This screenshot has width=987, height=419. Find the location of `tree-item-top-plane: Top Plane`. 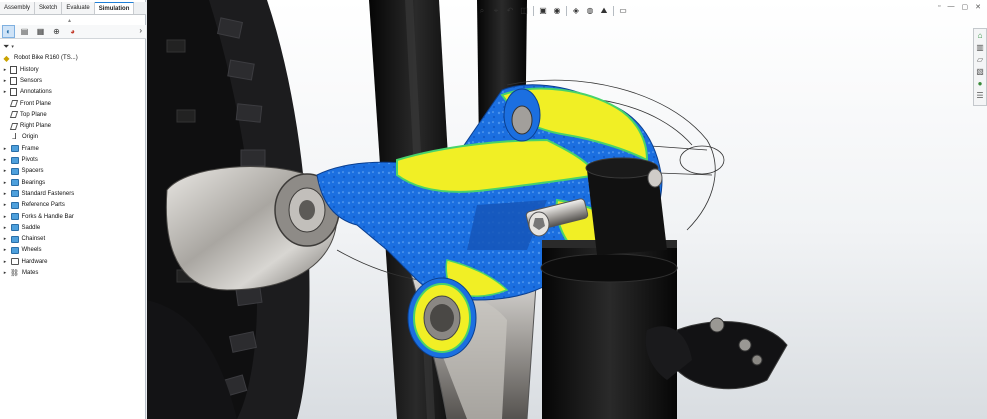

tree-item-top-plane: Top Plane is located at coordinates (73, 114).